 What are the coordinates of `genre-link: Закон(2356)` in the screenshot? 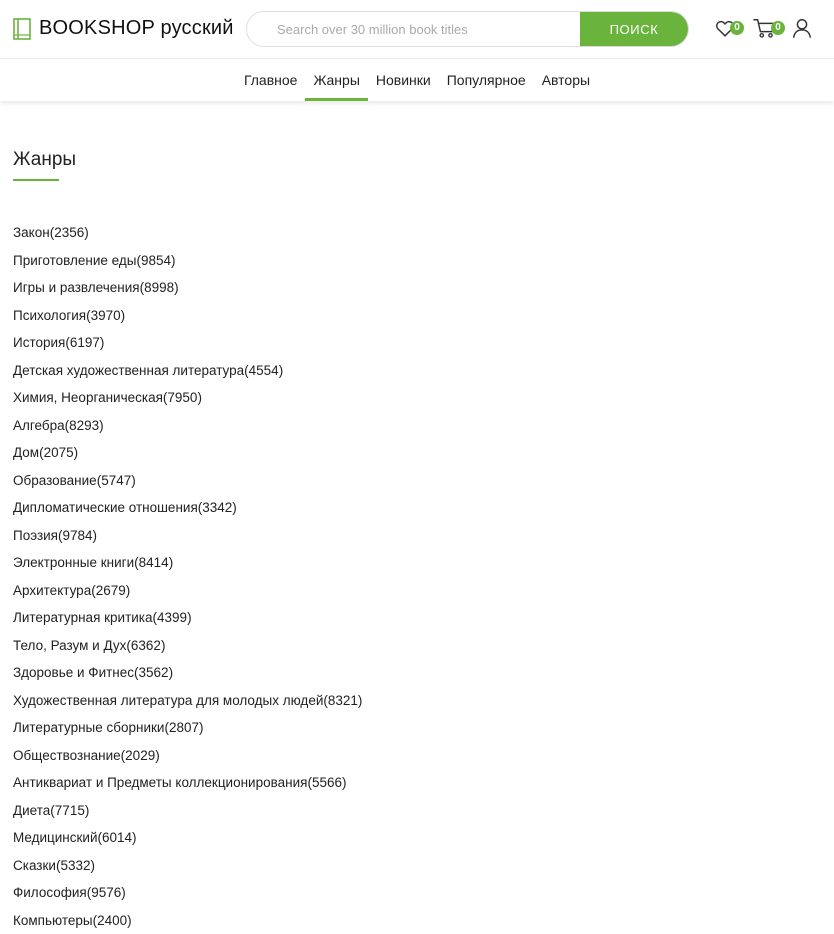 It's located at (417, 233).